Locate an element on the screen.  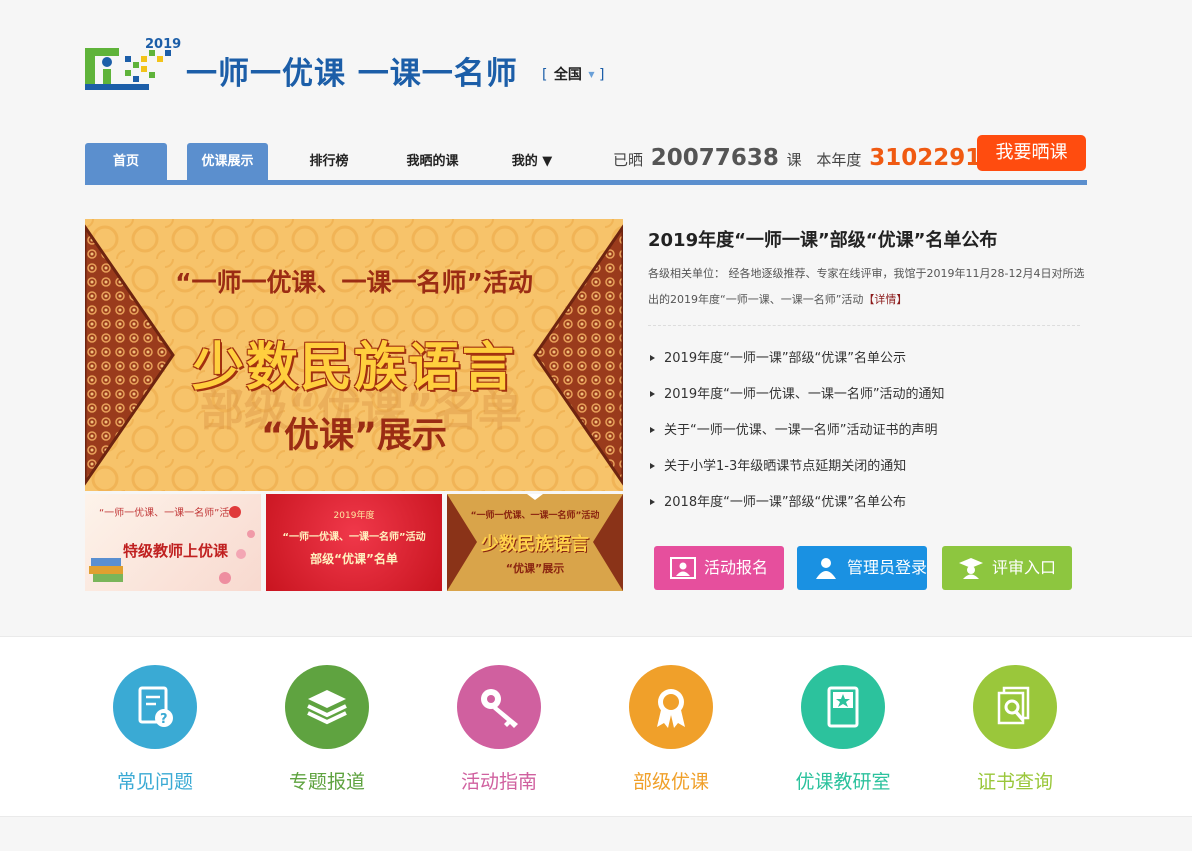
divider is located at coordinates (864, 325).